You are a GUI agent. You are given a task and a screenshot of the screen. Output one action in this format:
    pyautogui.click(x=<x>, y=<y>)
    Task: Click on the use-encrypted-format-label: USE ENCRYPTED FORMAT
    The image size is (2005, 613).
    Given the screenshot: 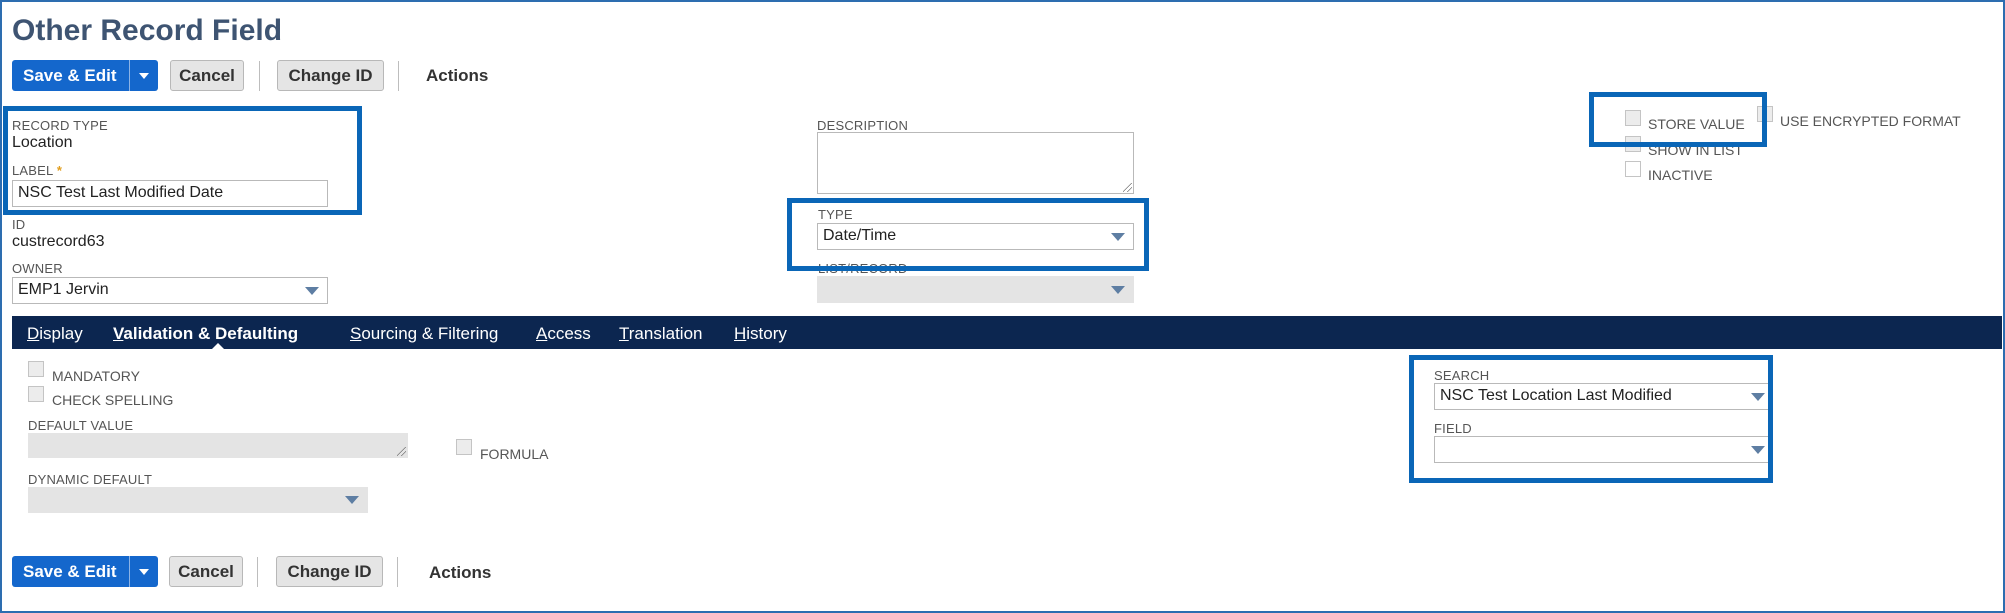 What is the action you would take?
    pyautogui.click(x=1870, y=121)
    